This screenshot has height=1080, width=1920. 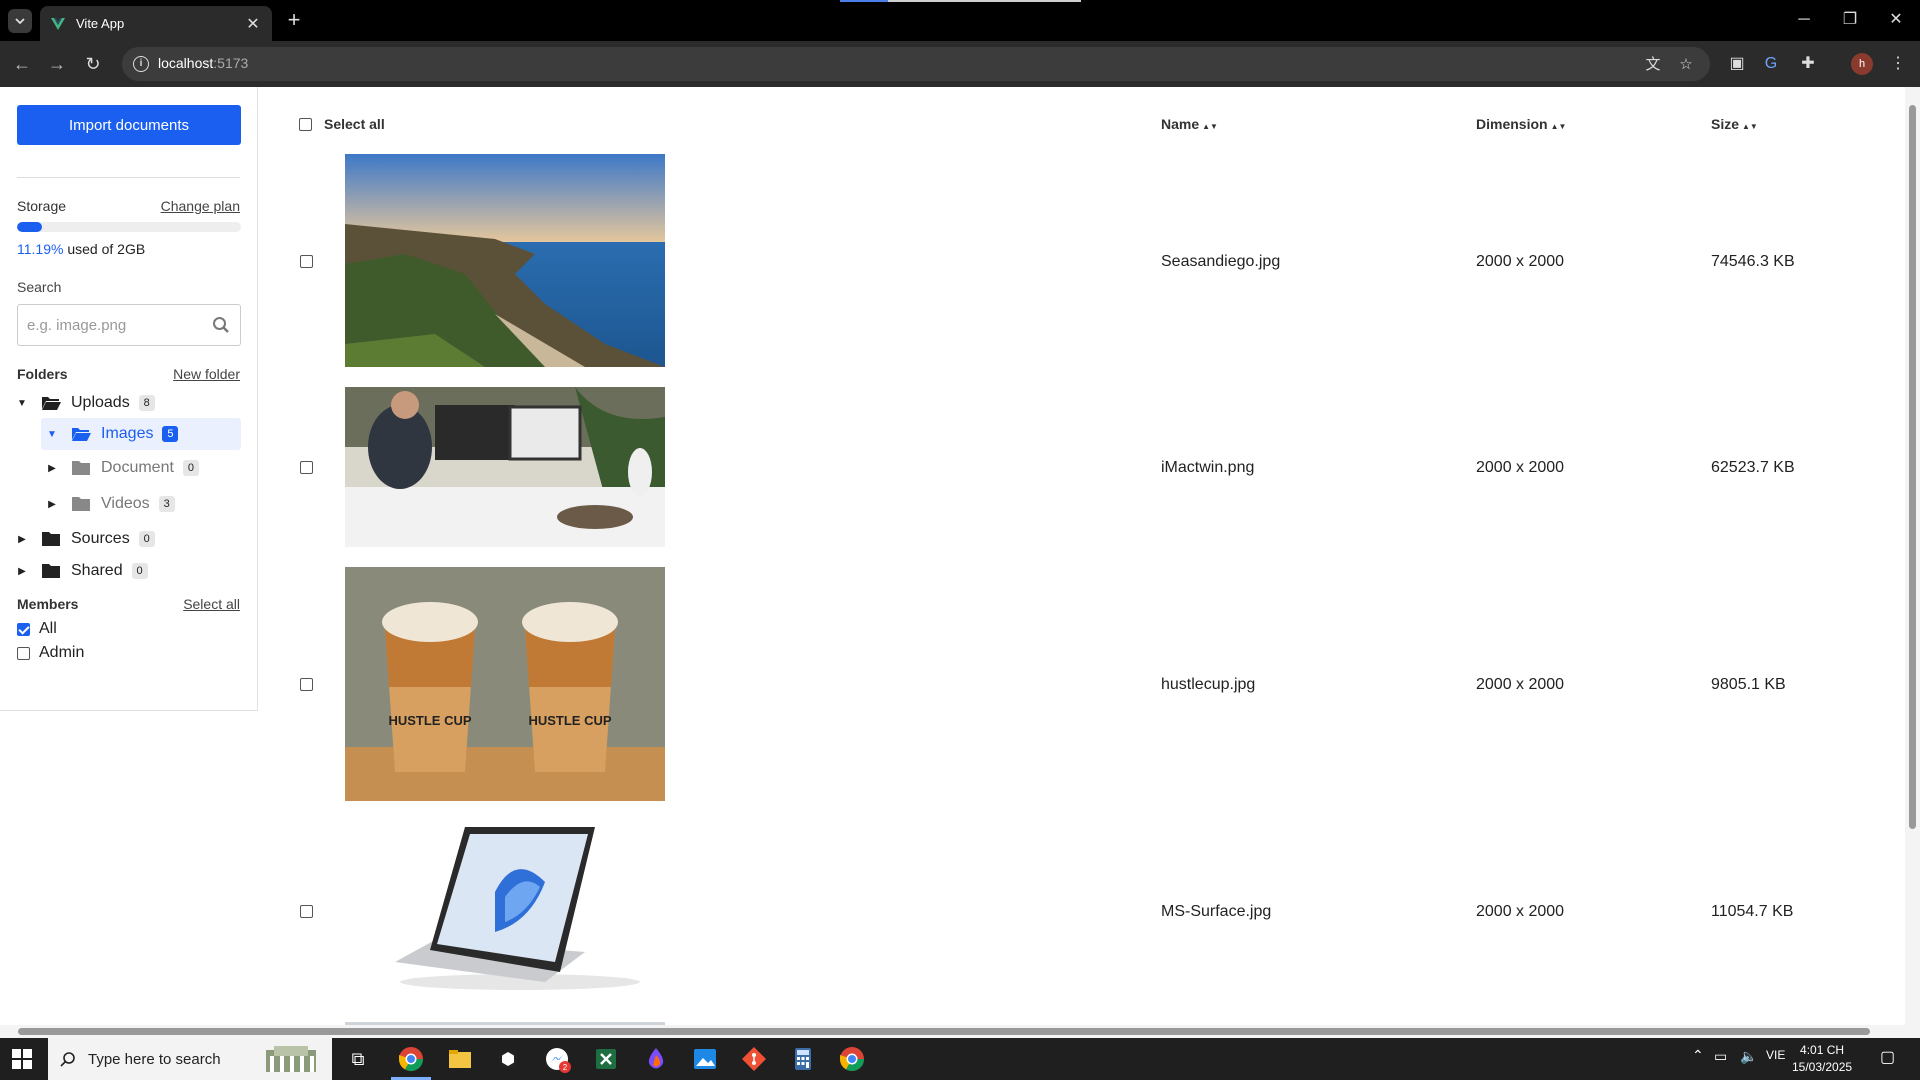 What do you see at coordinates (97, 570) in the screenshot?
I see `folder-label: Shared` at bounding box center [97, 570].